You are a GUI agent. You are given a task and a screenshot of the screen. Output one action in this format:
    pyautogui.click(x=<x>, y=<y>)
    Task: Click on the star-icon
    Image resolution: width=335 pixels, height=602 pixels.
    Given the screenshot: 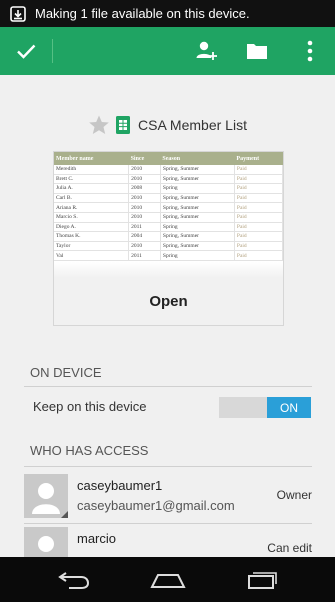 What is the action you would take?
    pyautogui.click(x=99, y=125)
    